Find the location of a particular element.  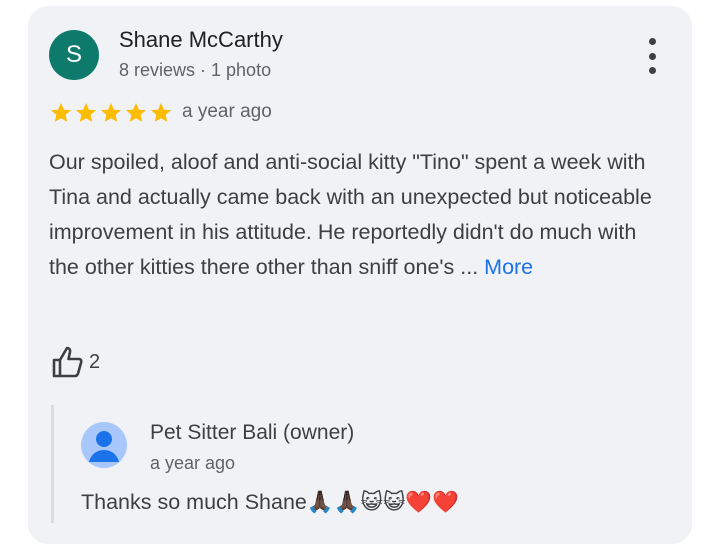

reviewer-name: Shane McCarthy is located at coordinates (201, 40).